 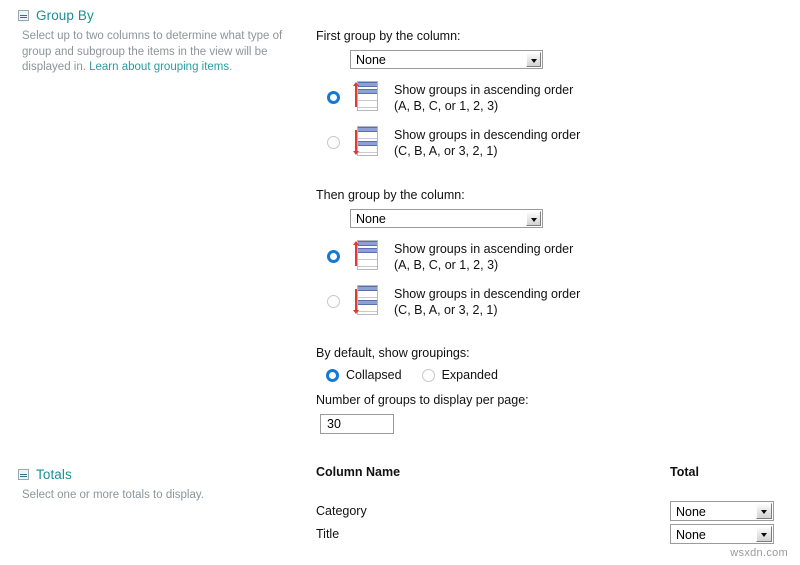 I want to click on first-order-descending-line1: Show groups in descending order, so click(x=487, y=135).